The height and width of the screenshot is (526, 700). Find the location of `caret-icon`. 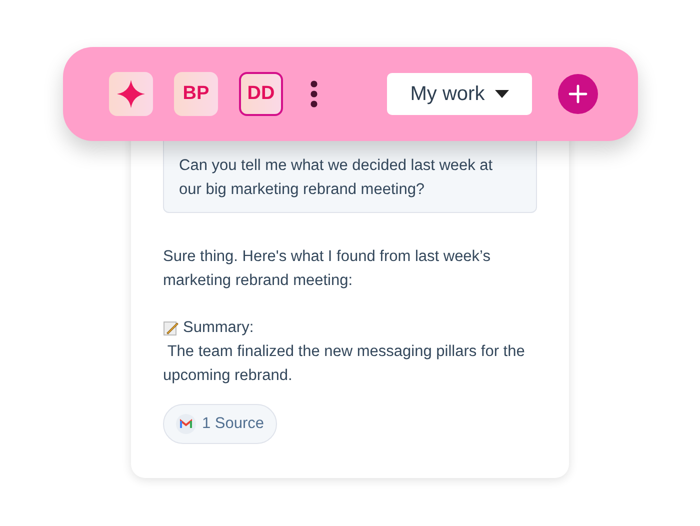

caret-icon is located at coordinates (501, 94).